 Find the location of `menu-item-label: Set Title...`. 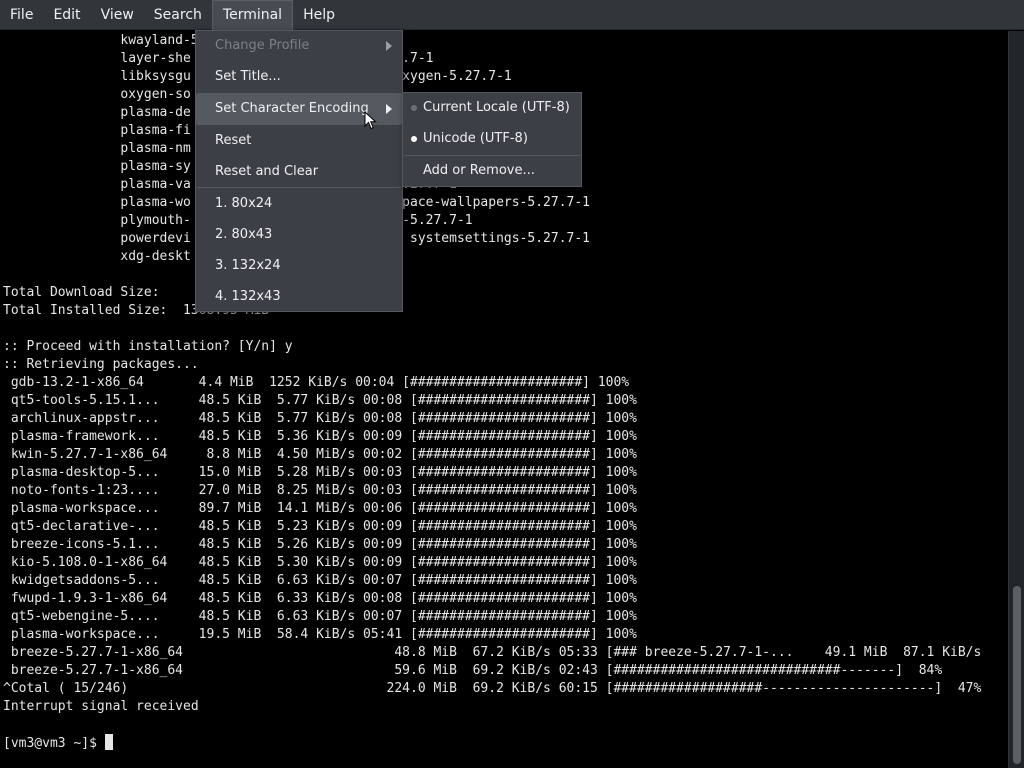

menu-item-label: Set Title... is located at coordinates (248, 76).